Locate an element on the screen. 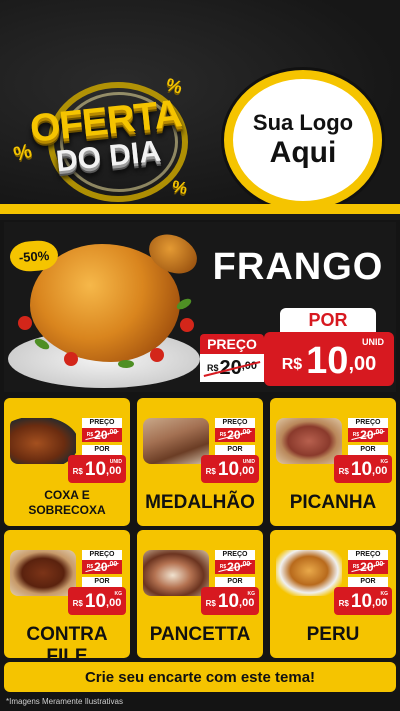  skewer-image is located at coordinates (176, 441).